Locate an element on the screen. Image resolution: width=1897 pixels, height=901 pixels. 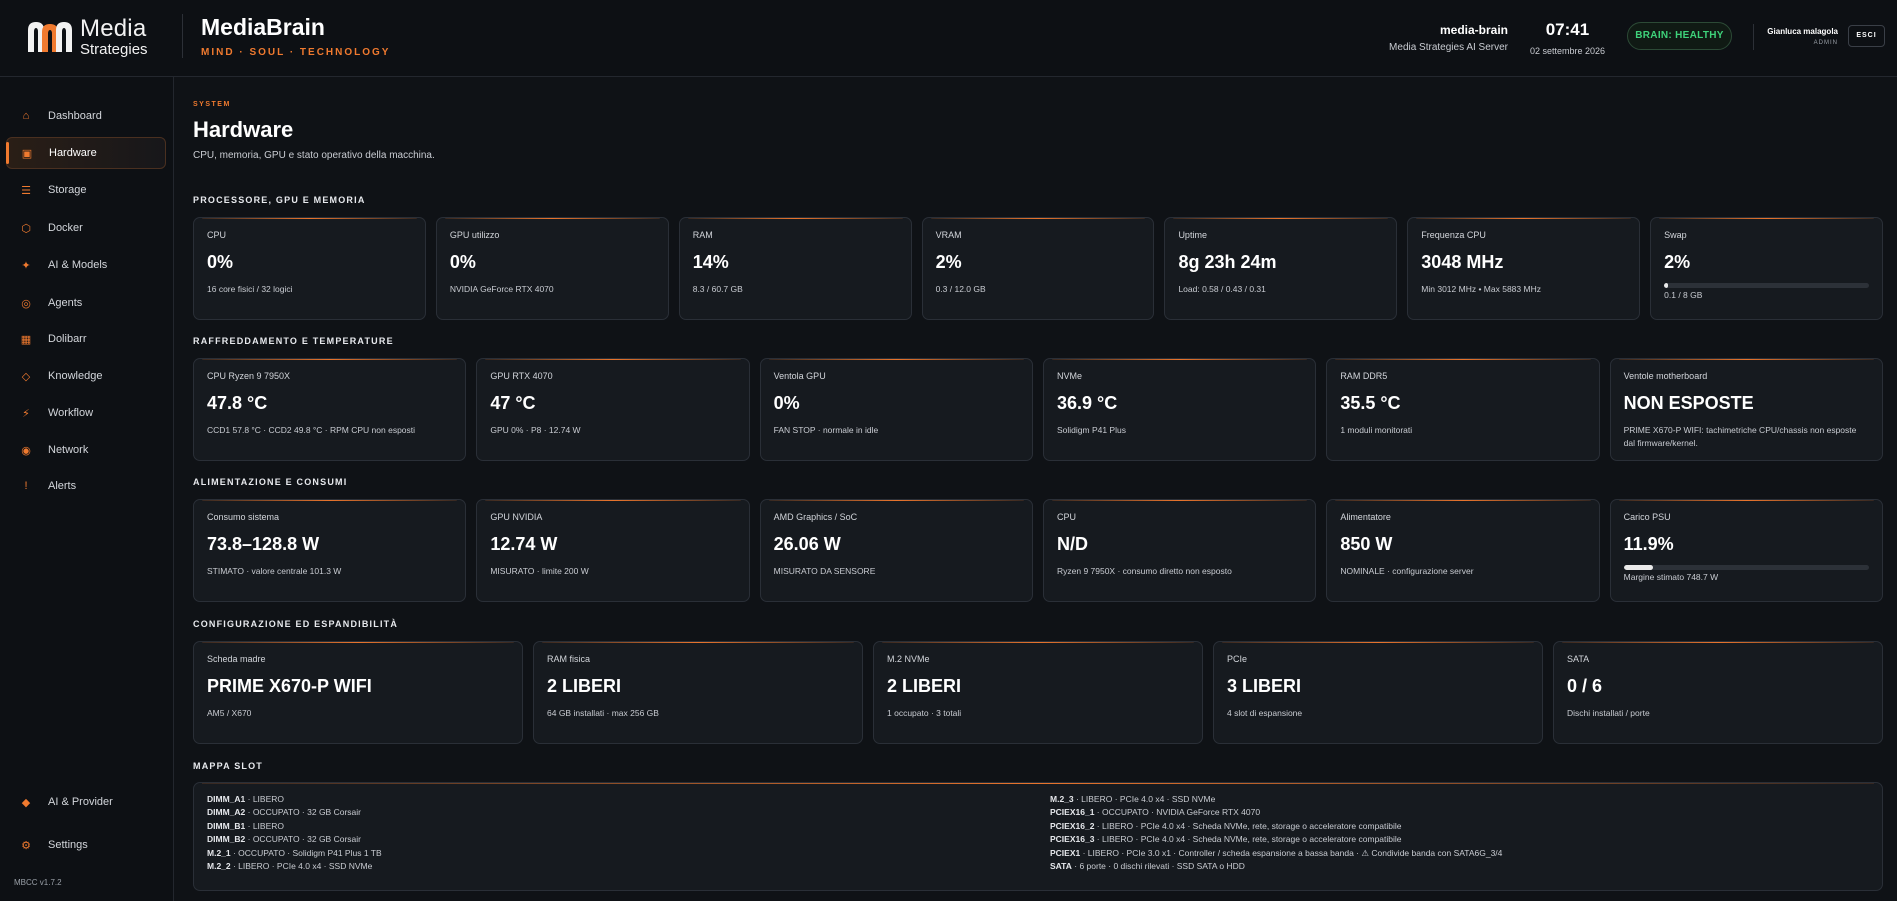
metric-card-vram: VRAM 2% 0.3 / 12.0 GB is located at coordinates (1038, 268).